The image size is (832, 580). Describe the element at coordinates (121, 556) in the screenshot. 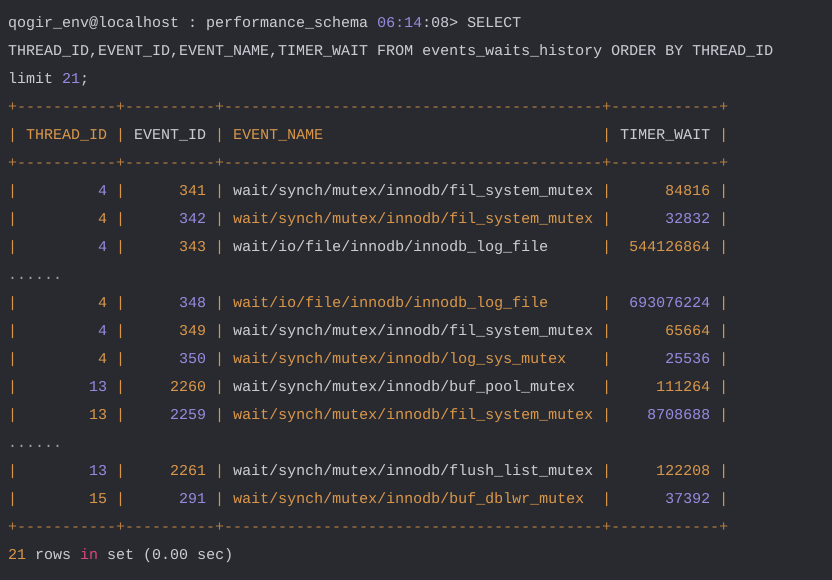

I see `result-summary: 21 rows in set (0.00 sec)` at that location.